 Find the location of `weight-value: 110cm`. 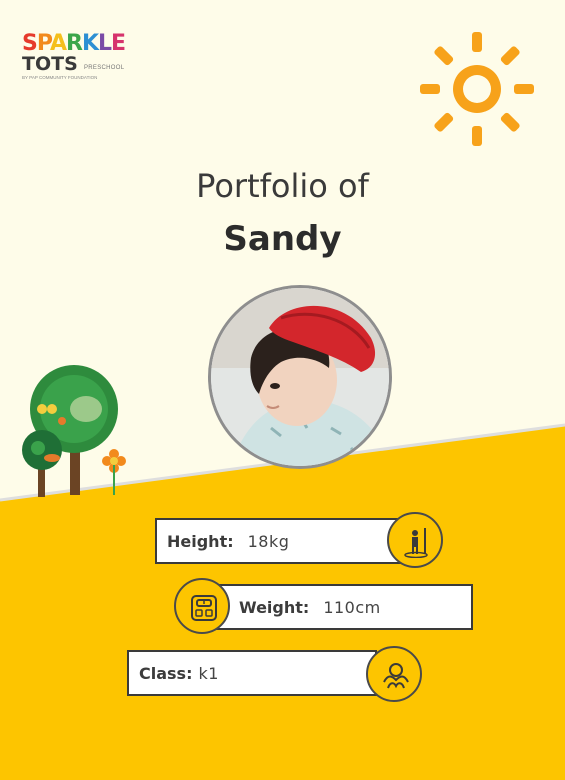

weight-value: 110cm is located at coordinates (352, 607).